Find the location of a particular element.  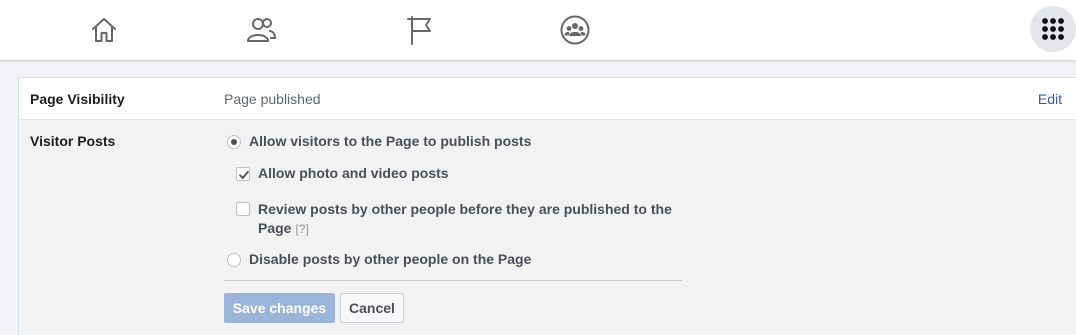

groups-icon-glyph is located at coordinates (575, 30).